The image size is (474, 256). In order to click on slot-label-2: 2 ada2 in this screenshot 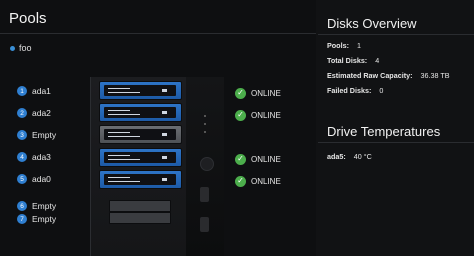, I will do `click(34, 113)`.